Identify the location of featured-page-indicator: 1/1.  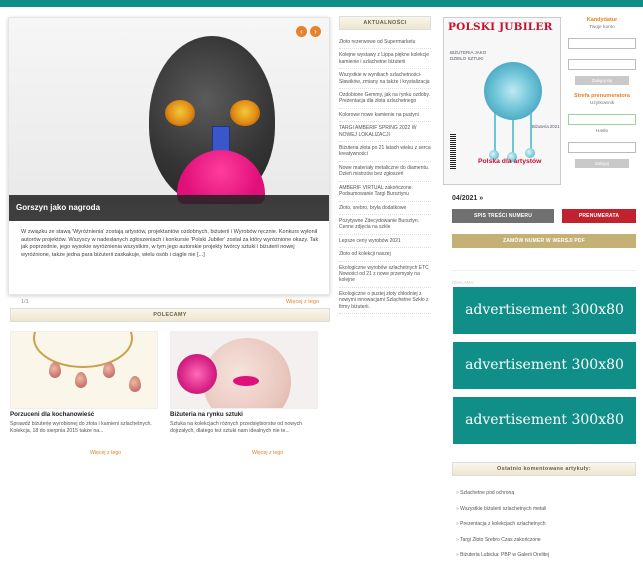
(25, 302).